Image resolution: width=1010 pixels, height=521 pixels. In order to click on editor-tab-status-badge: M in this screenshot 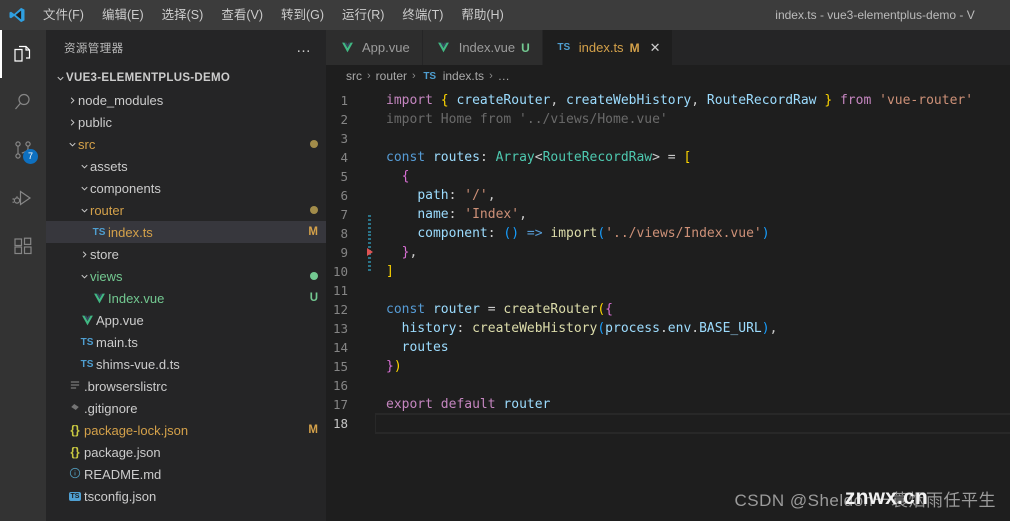, I will do `click(634, 47)`.